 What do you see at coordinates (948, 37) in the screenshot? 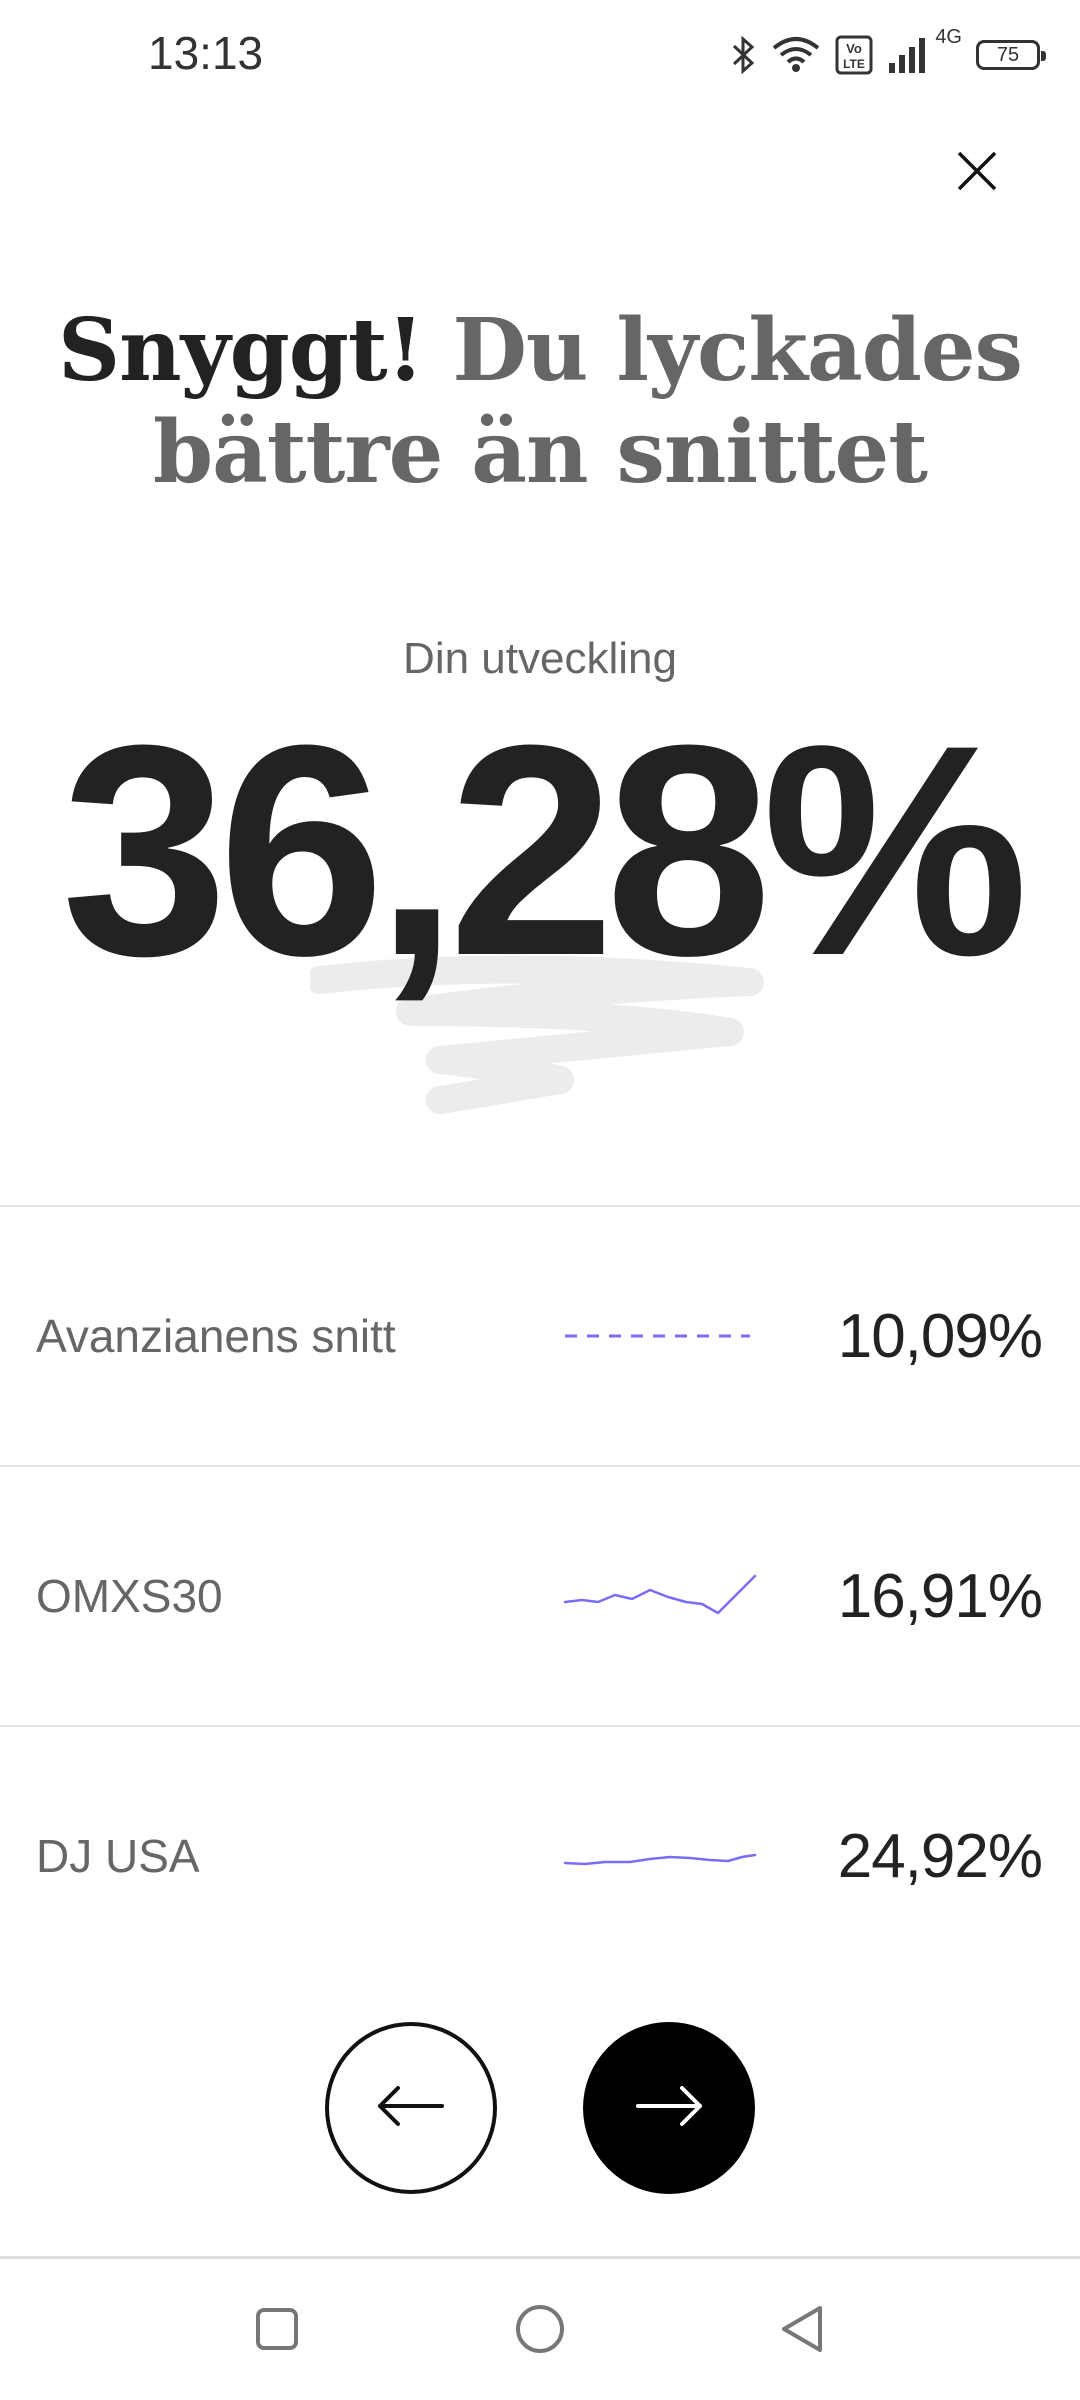
I see `network-type: 4G` at bounding box center [948, 37].